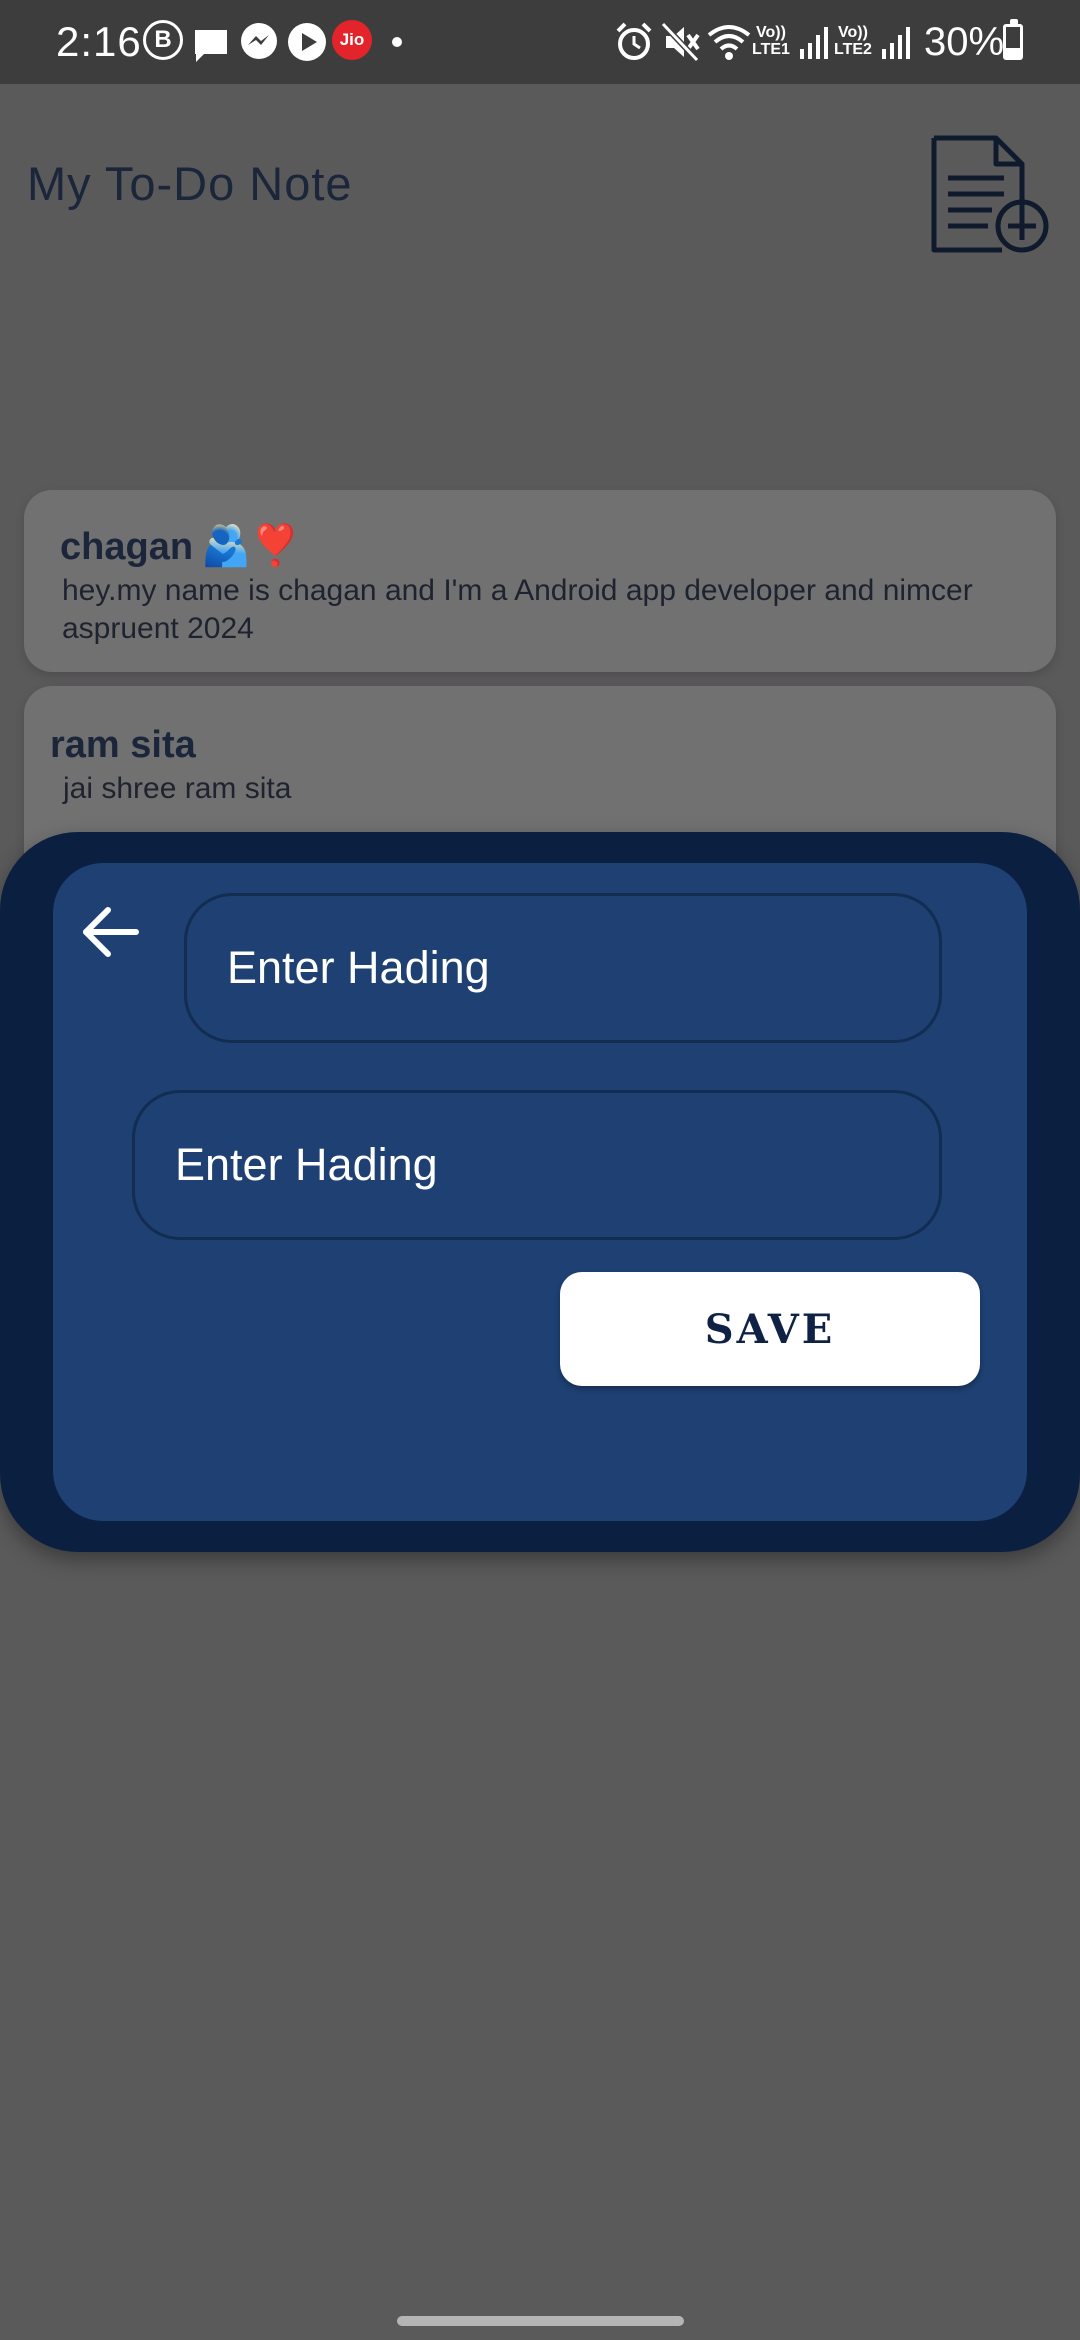  I want to click on arrow-left-icon, so click(110, 932).